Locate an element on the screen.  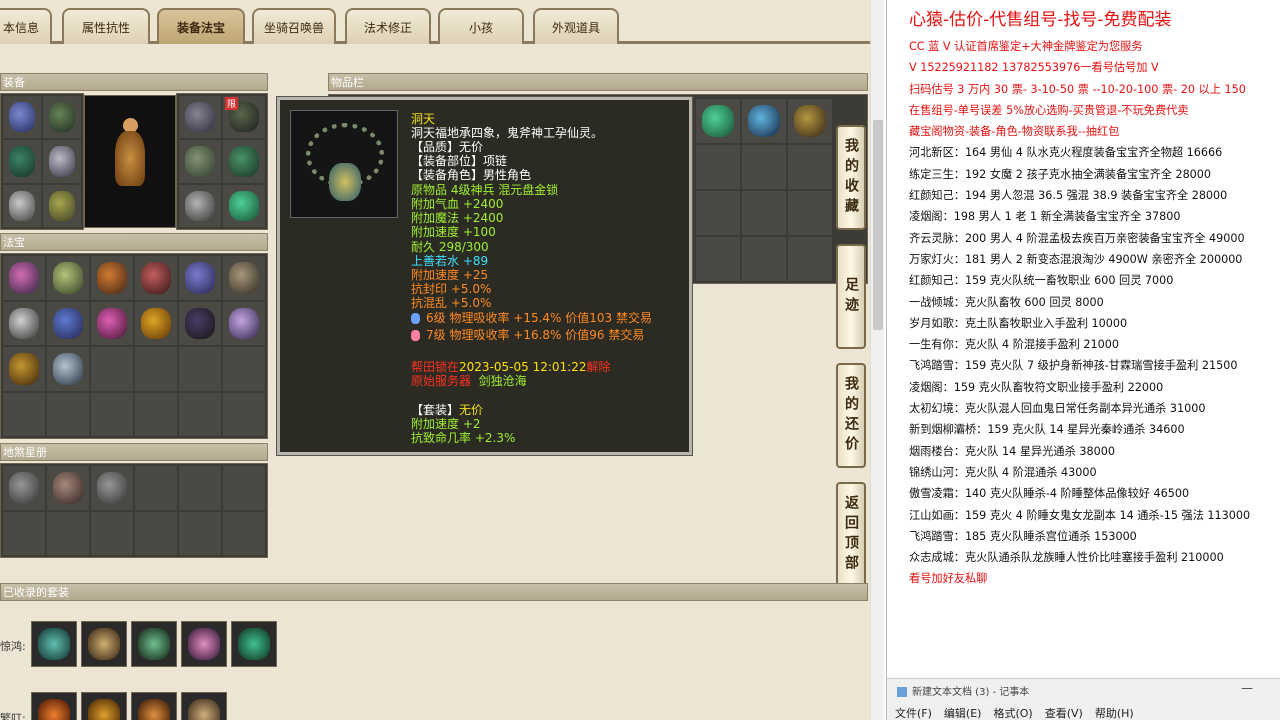
tab-equipment: 装备法宝 is located at coordinates (201, 26).